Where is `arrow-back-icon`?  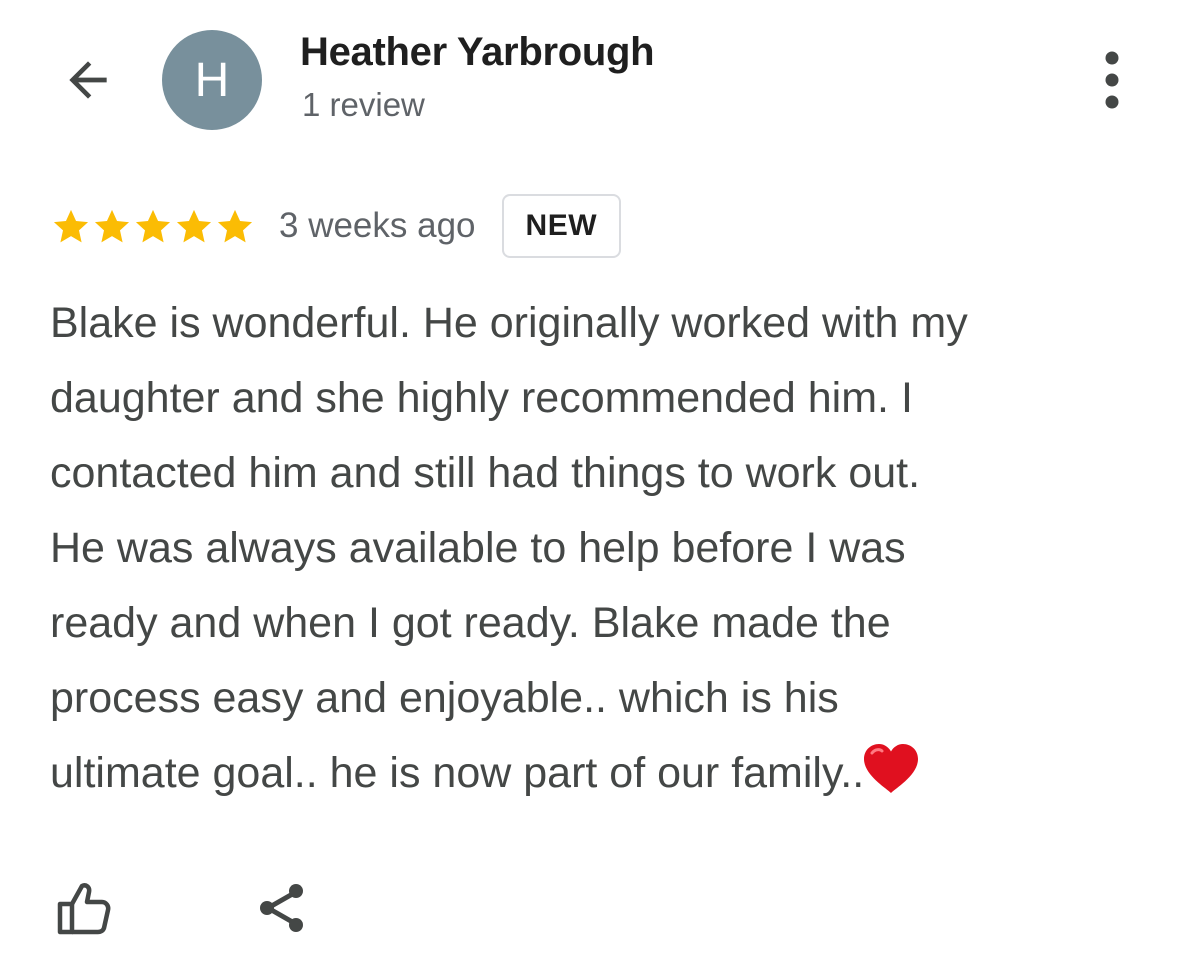 arrow-back-icon is located at coordinates (88, 80).